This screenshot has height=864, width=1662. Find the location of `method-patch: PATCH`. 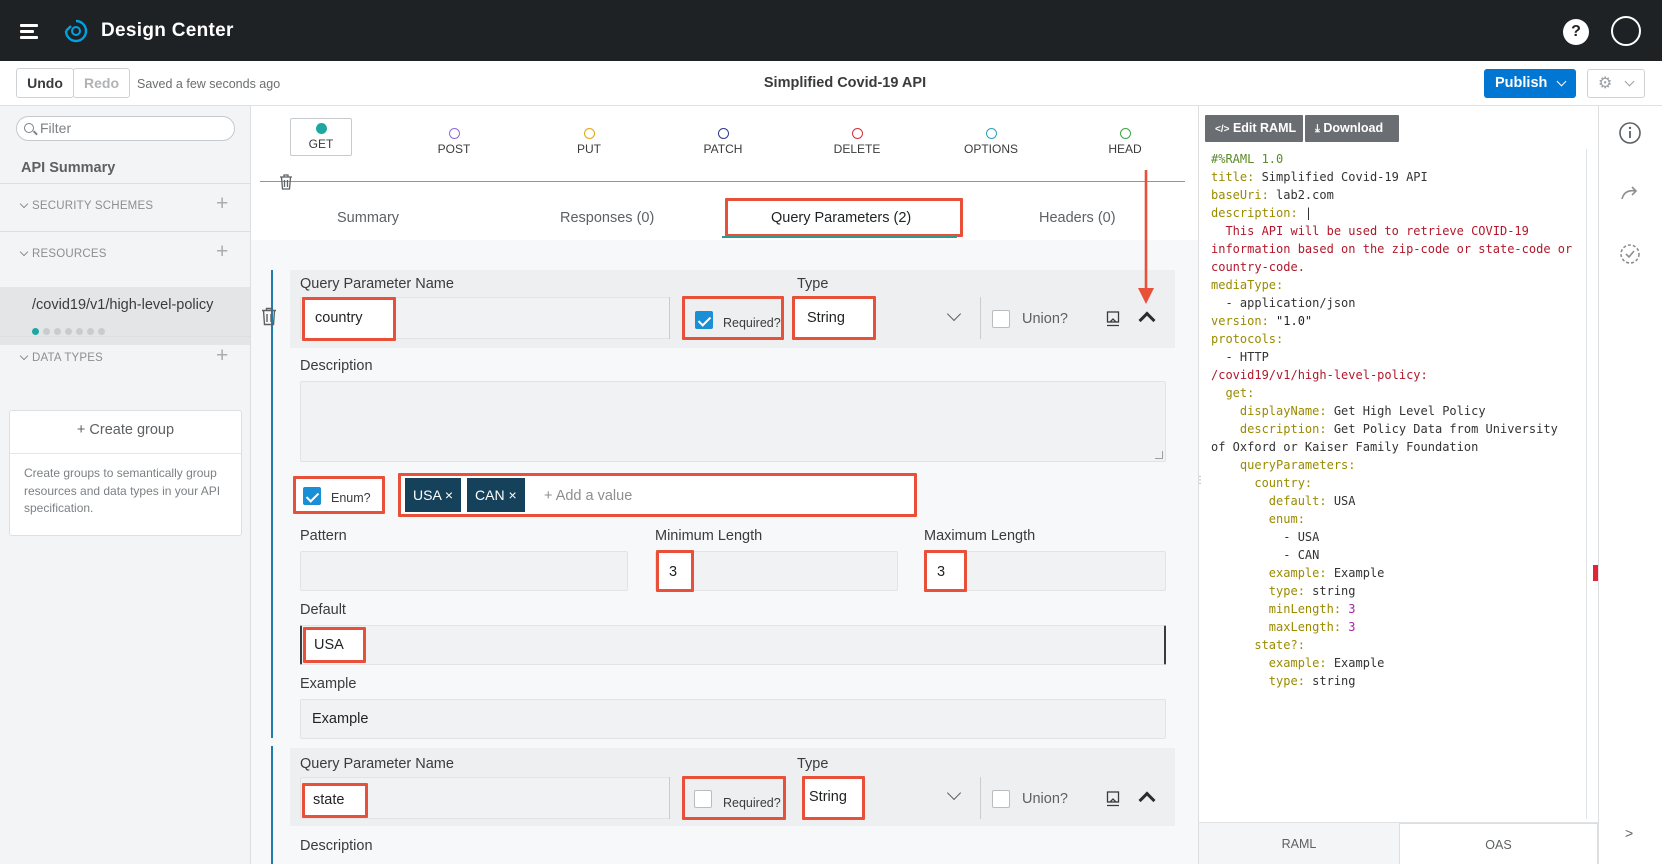

method-patch: PATCH is located at coordinates (723, 142).